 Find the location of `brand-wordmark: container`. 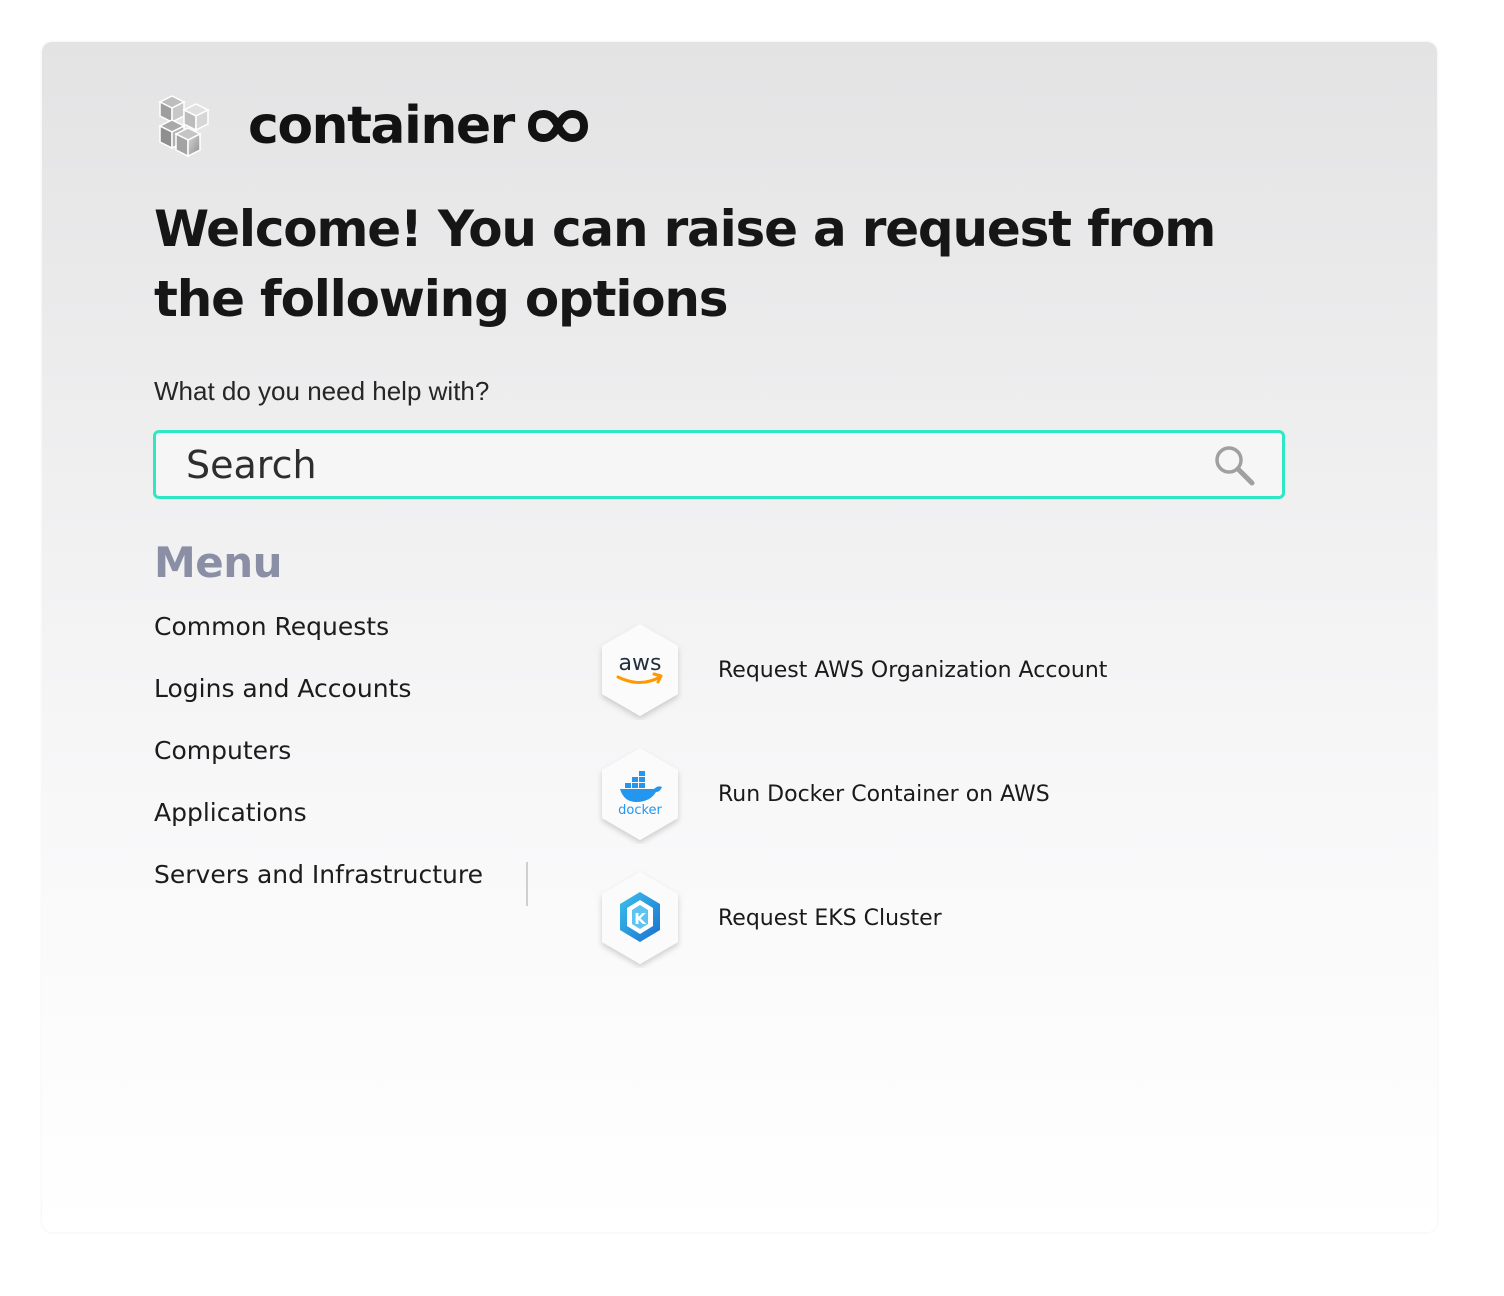

brand-wordmark: container is located at coordinates (381, 126).